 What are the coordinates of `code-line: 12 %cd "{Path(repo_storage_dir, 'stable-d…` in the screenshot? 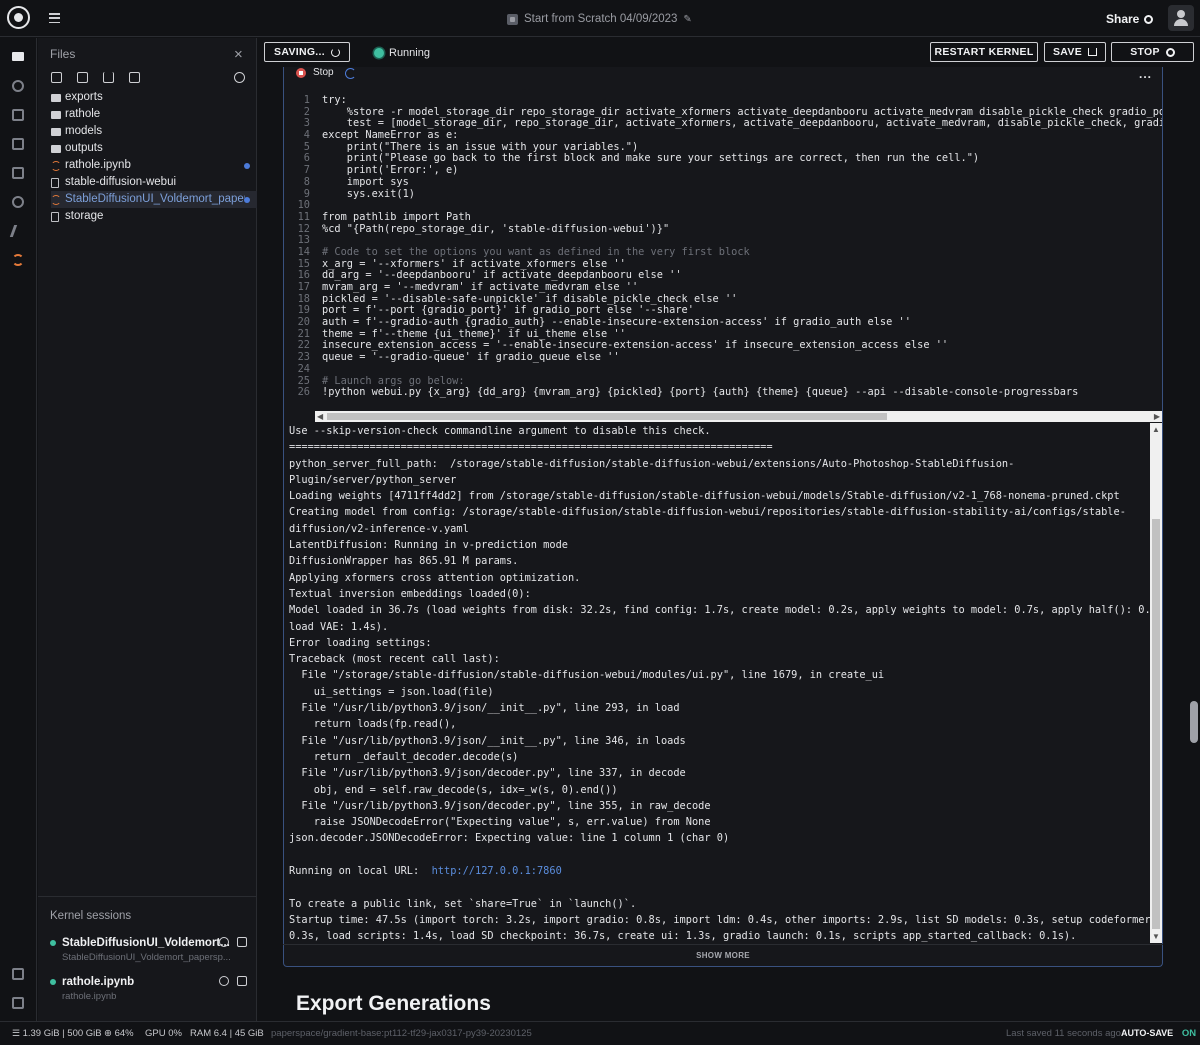 It's located at (723, 229).